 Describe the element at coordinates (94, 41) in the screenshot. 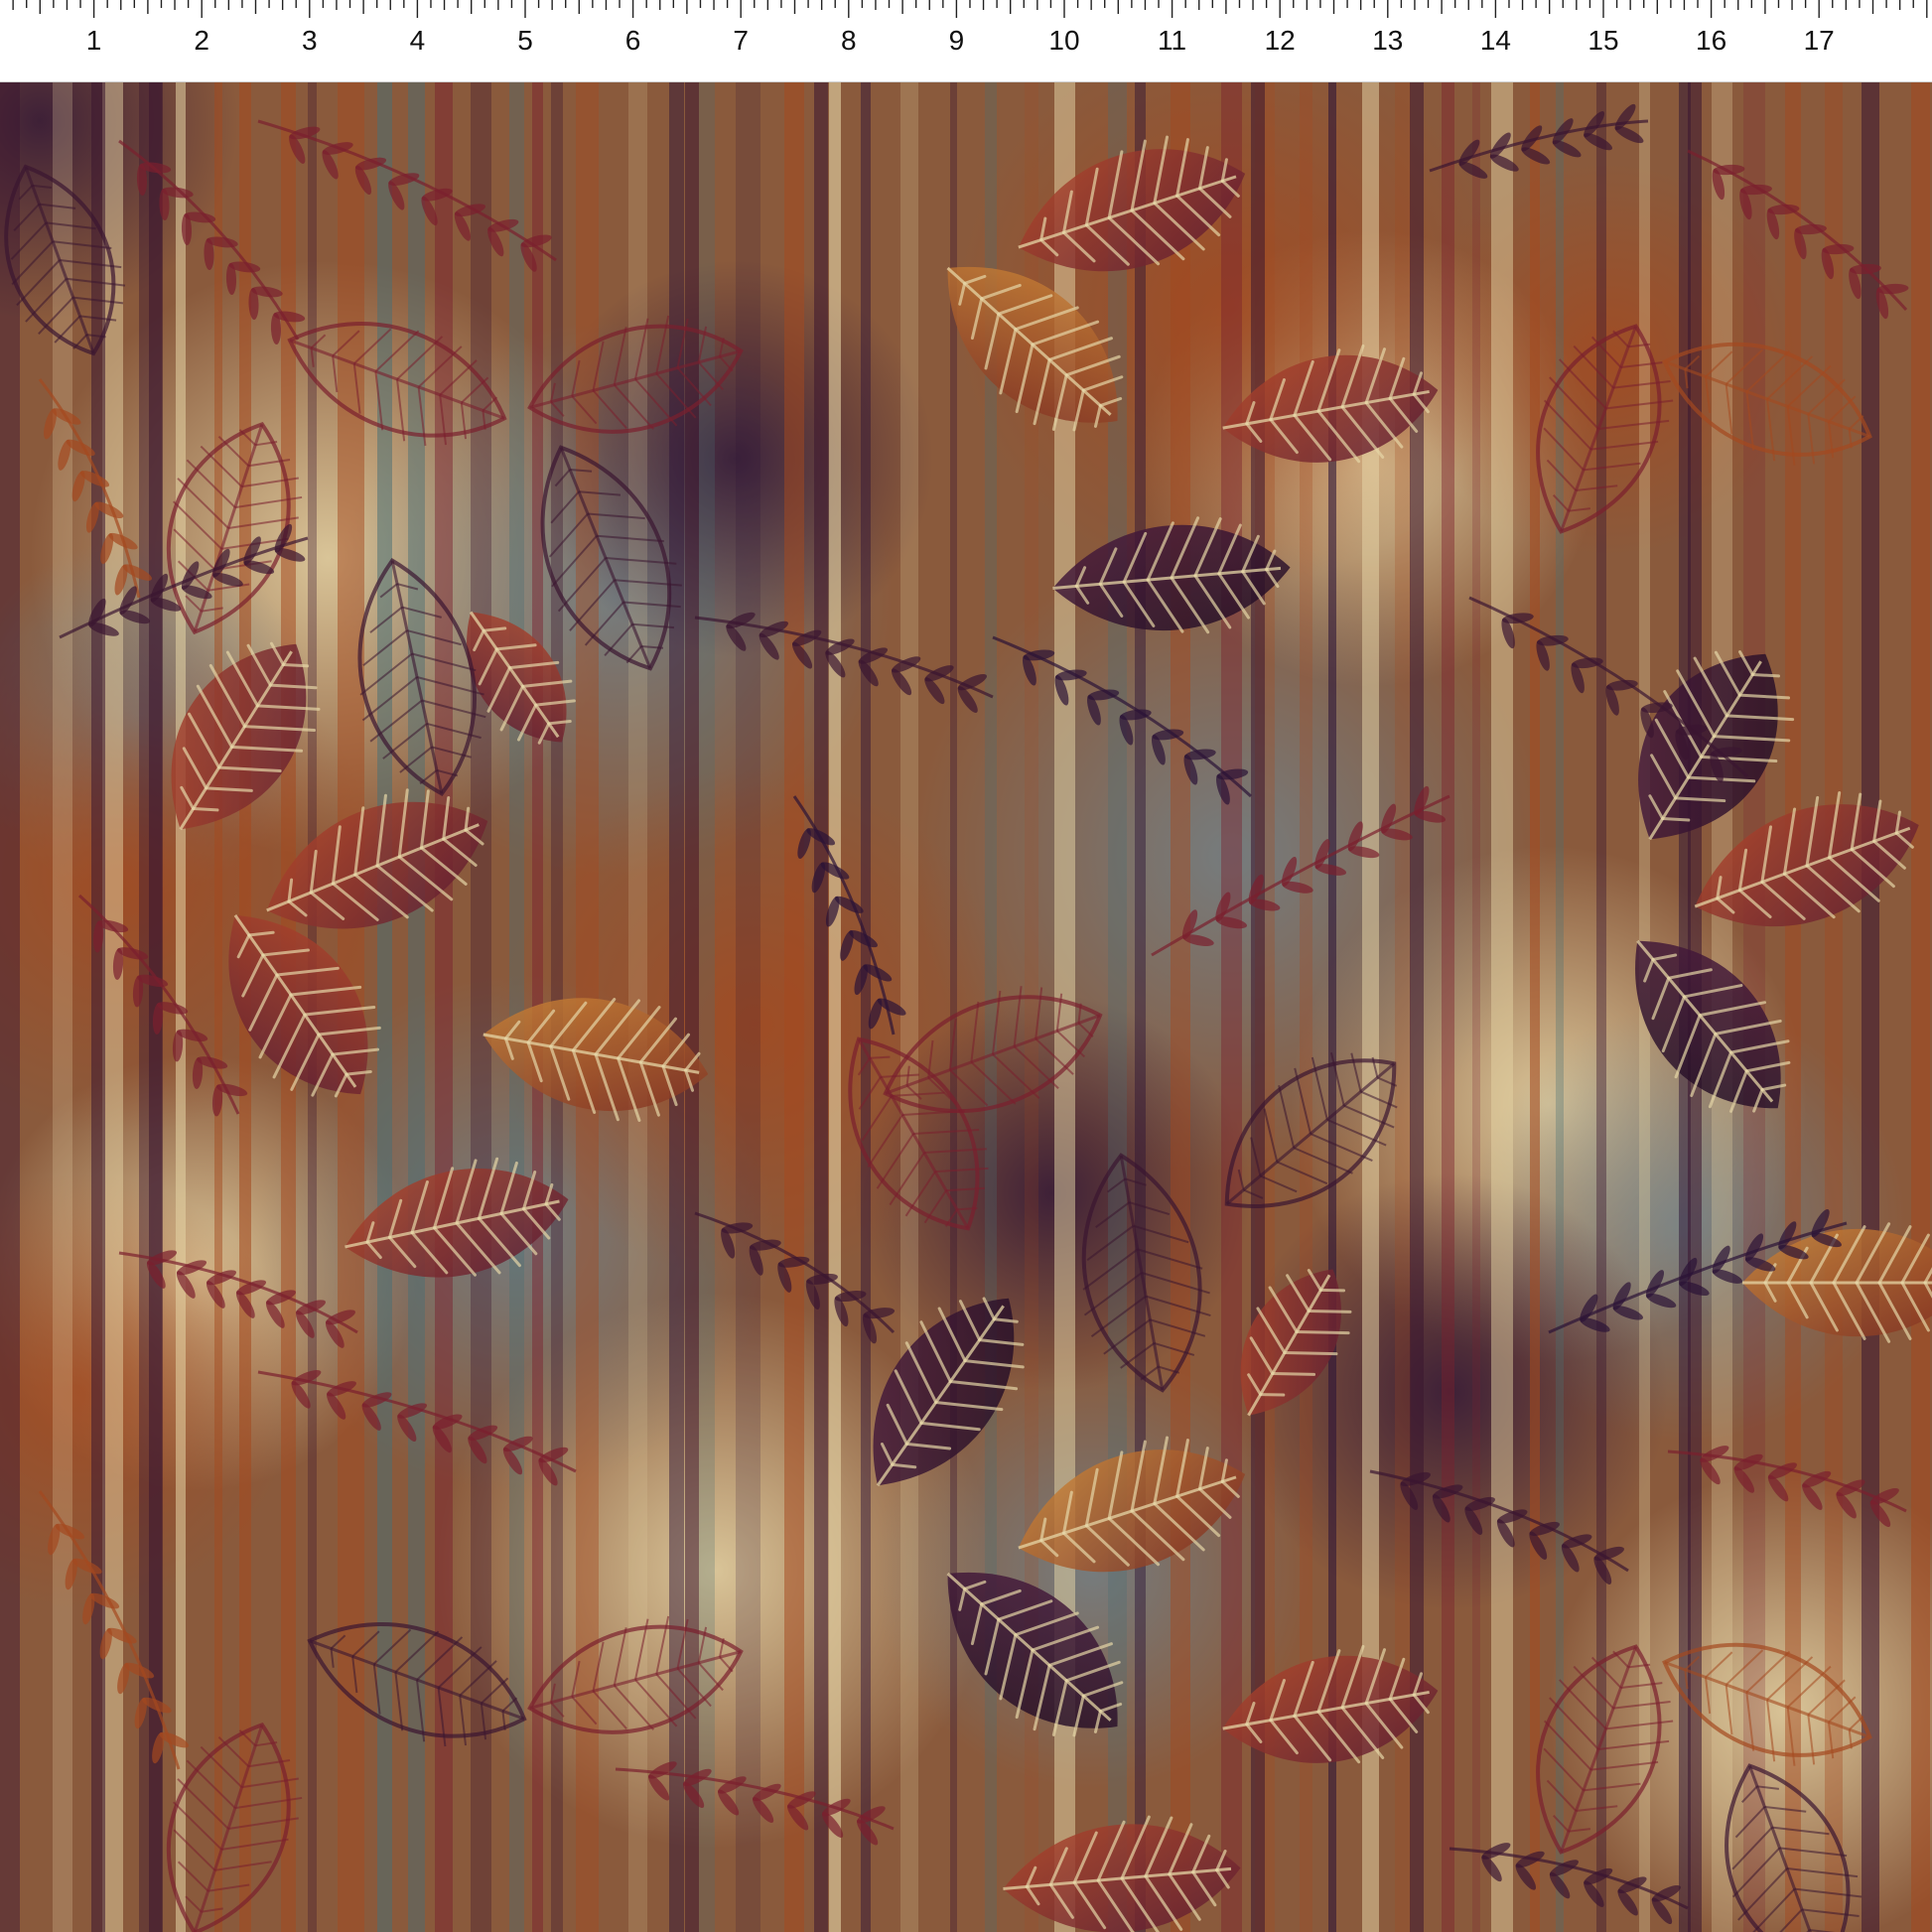

I see `ruler-label: 1` at that location.